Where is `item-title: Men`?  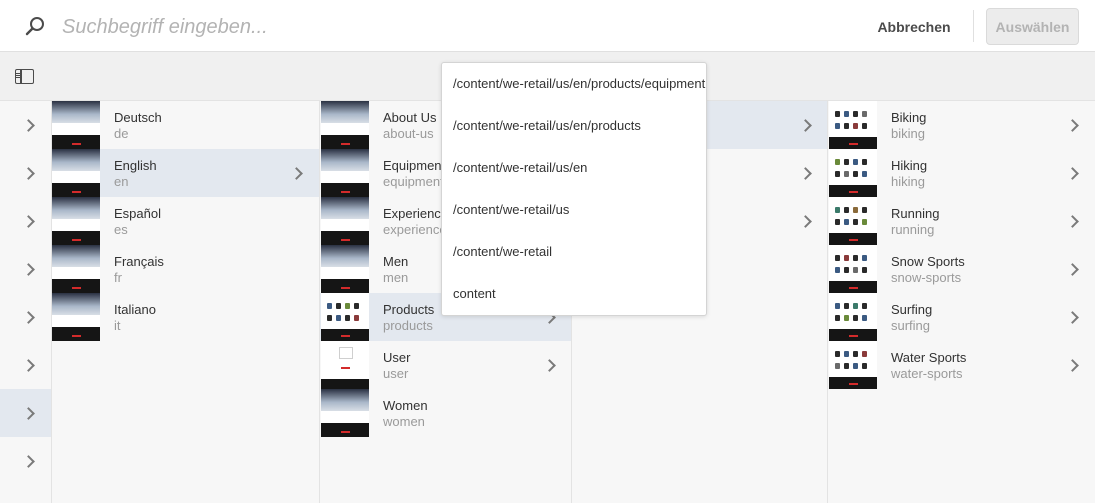 item-title: Men is located at coordinates (396, 261).